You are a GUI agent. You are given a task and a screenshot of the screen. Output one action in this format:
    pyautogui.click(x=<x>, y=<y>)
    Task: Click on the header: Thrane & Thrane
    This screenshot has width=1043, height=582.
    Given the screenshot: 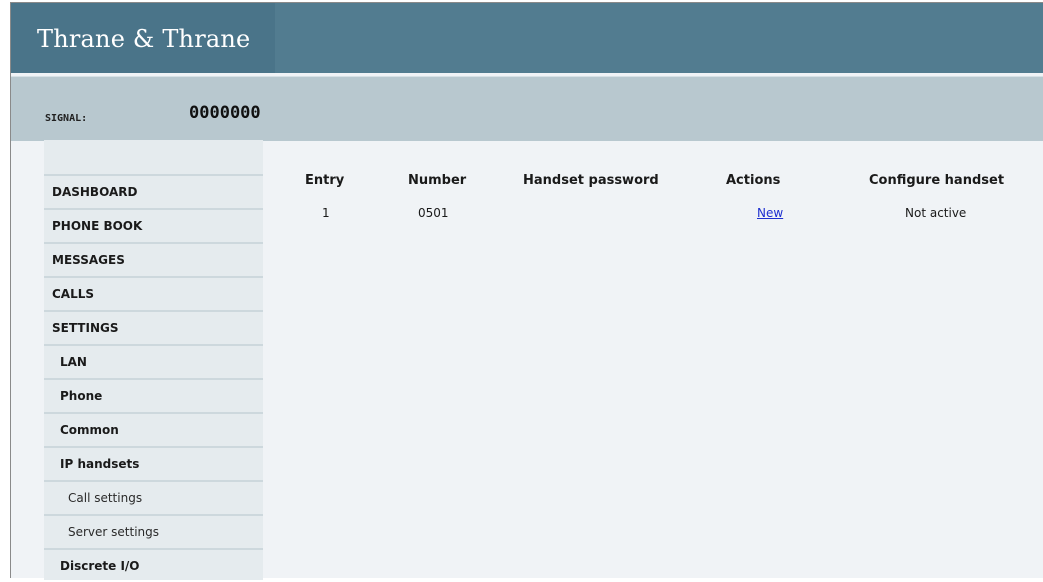 What is the action you would take?
    pyautogui.click(x=527, y=38)
    